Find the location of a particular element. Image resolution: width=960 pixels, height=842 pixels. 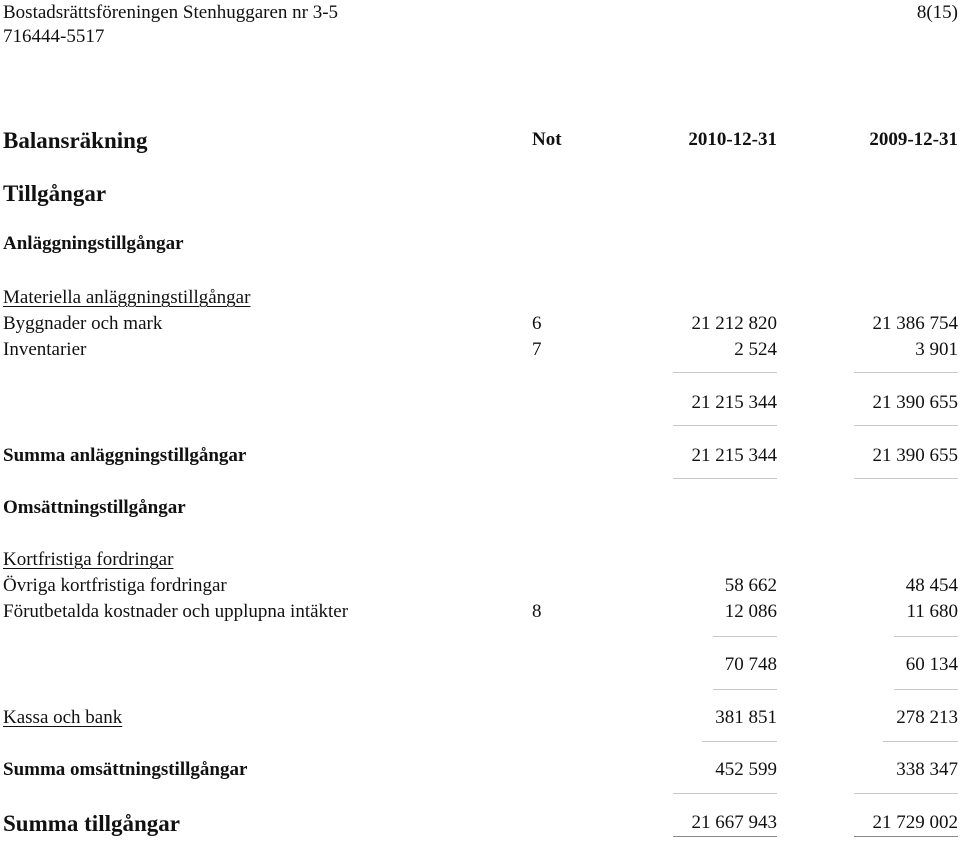

subheading-tangible-assets: Materiella anläggningstillgångar is located at coordinates (127, 297).